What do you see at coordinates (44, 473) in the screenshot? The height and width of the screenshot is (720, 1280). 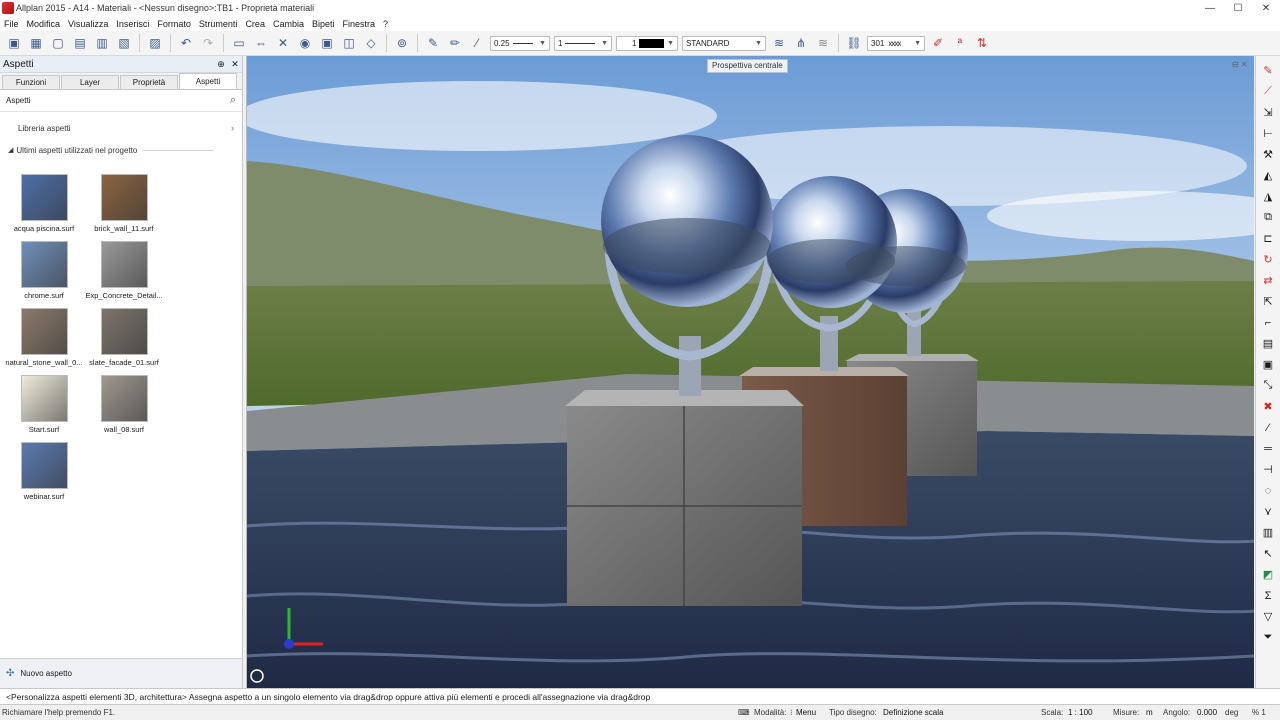 I see `aspect-thumbnail: webinar.surf` at bounding box center [44, 473].